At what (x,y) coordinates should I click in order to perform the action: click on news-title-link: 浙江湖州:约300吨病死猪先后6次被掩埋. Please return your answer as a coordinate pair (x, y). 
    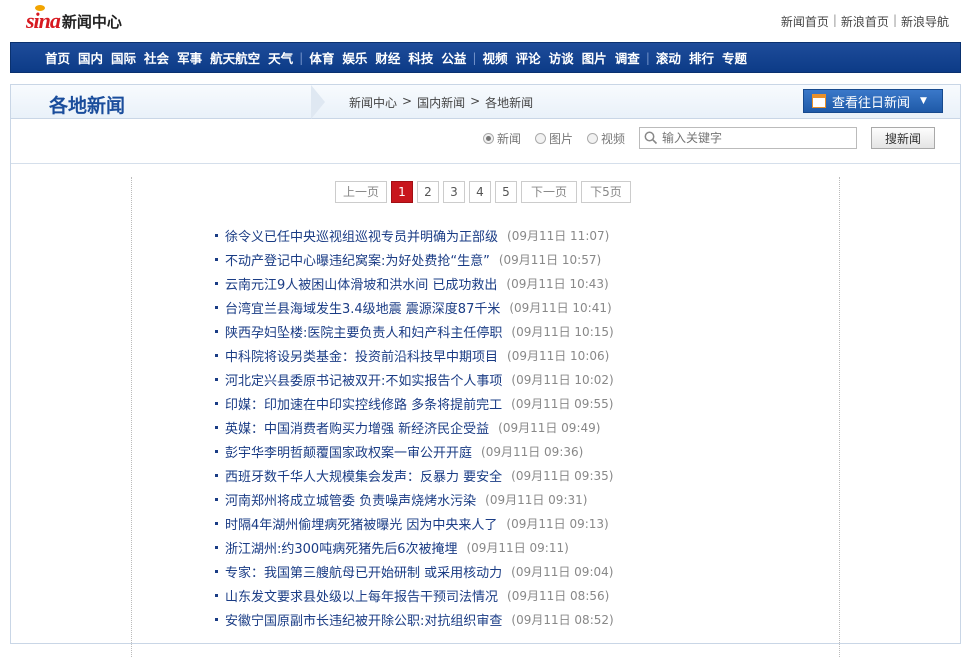
    Looking at the image, I should click on (341, 547).